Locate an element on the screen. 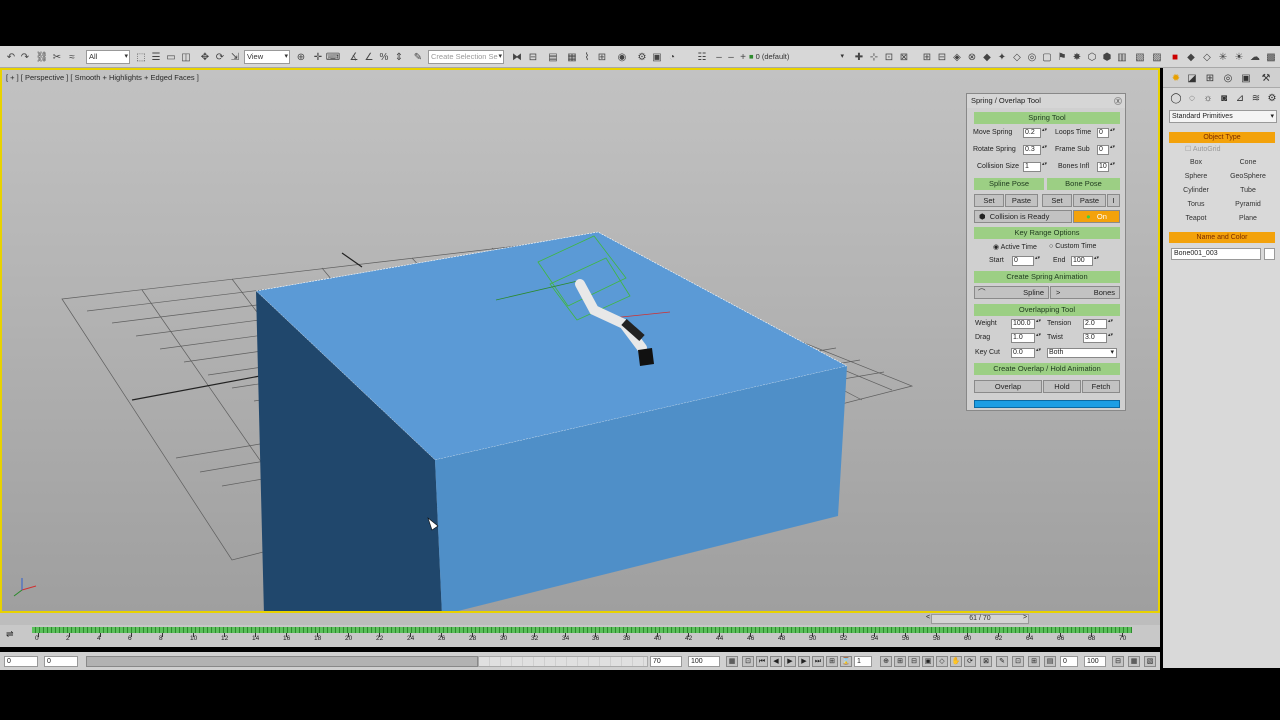  extra-tool-2-icon: ⊟ is located at coordinates (942, 57).